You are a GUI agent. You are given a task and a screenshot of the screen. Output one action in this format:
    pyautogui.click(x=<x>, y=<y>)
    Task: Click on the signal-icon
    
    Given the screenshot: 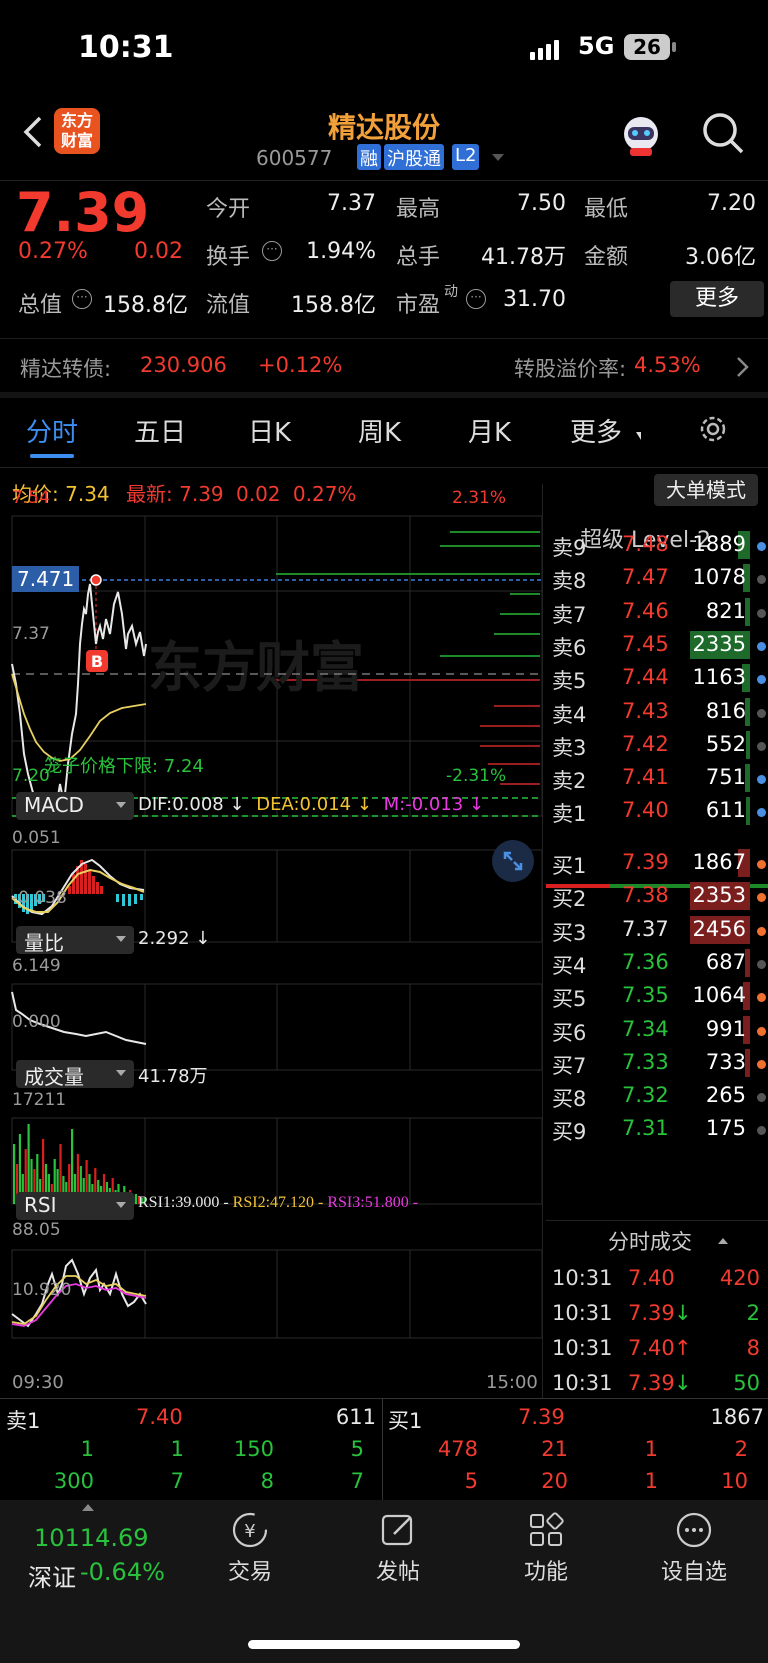 What is the action you would take?
    pyautogui.click(x=548, y=49)
    